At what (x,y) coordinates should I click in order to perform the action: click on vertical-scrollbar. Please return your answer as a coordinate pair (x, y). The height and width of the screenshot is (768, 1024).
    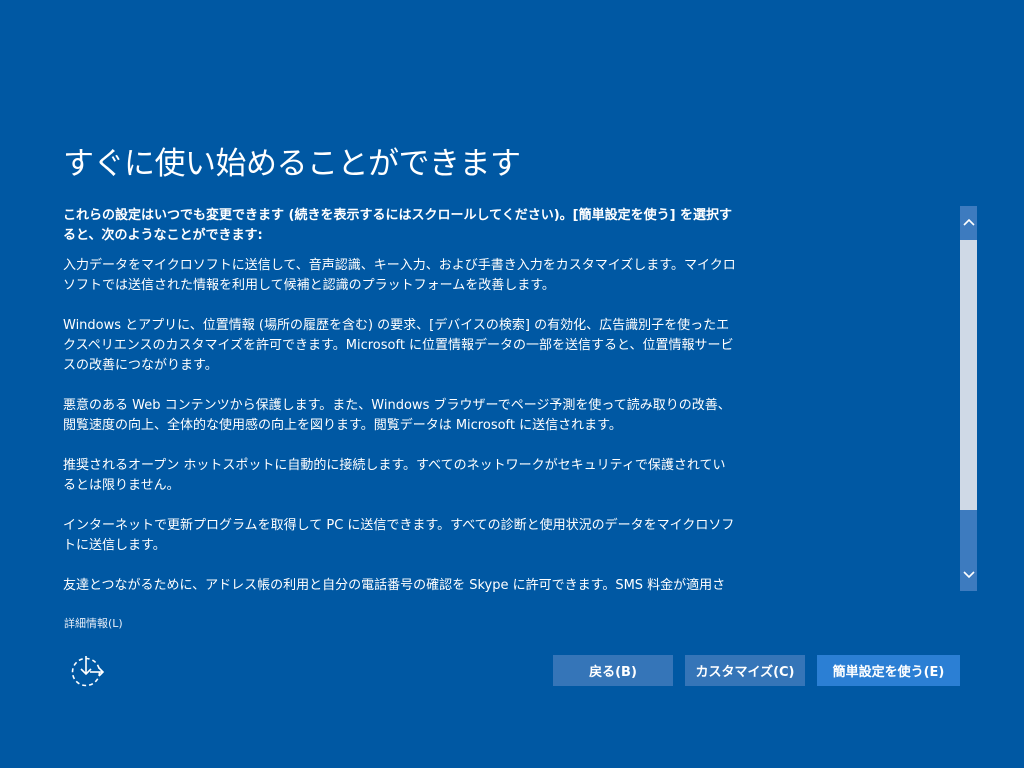
    Looking at the image, I should click on (968, 398).